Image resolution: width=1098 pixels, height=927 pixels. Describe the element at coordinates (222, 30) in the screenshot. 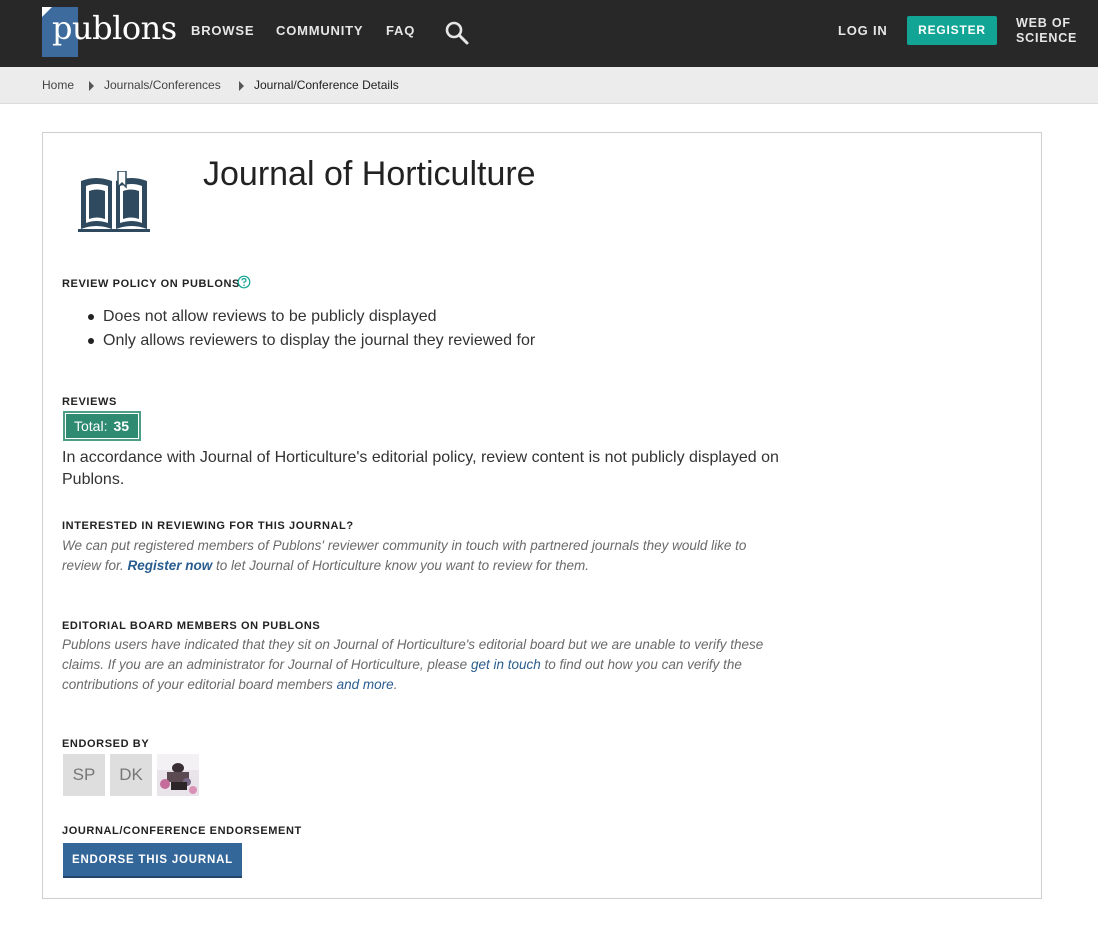

I see `nav-browse: BROWSE` at that location.